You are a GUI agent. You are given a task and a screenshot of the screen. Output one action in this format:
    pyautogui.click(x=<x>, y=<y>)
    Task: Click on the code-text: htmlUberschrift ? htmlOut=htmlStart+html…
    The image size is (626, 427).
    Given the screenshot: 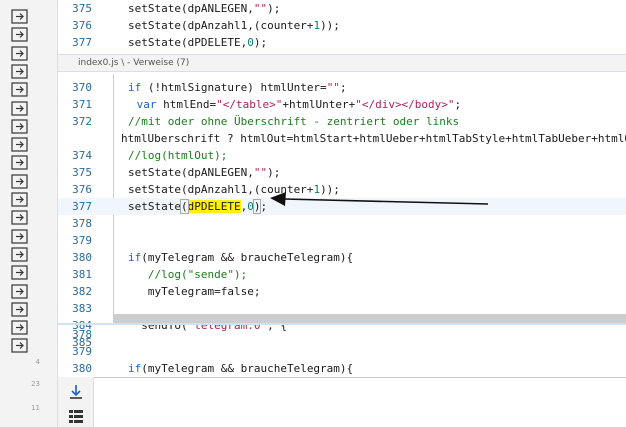 What is the action you would take?
    pyautogui.click(x=373, y=138)
    